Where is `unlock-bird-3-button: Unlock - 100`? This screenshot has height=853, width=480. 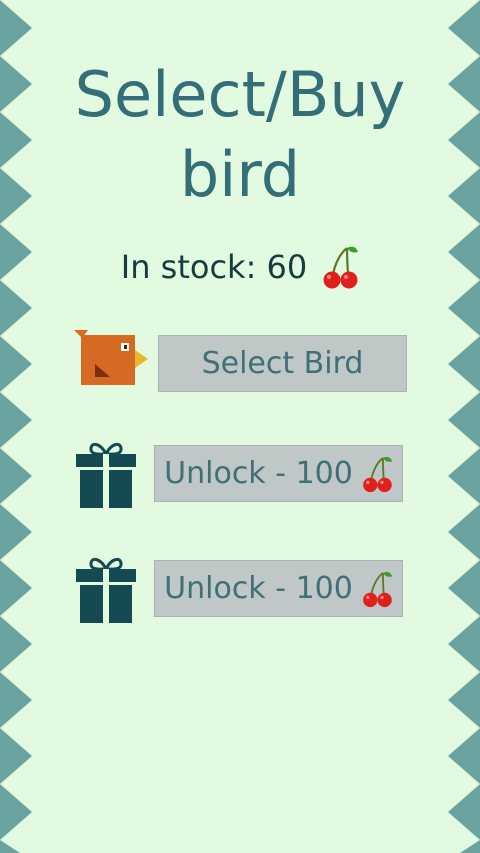
unlock-bird-3-button: Unlock - 100 is located at coordinates (278, 588).